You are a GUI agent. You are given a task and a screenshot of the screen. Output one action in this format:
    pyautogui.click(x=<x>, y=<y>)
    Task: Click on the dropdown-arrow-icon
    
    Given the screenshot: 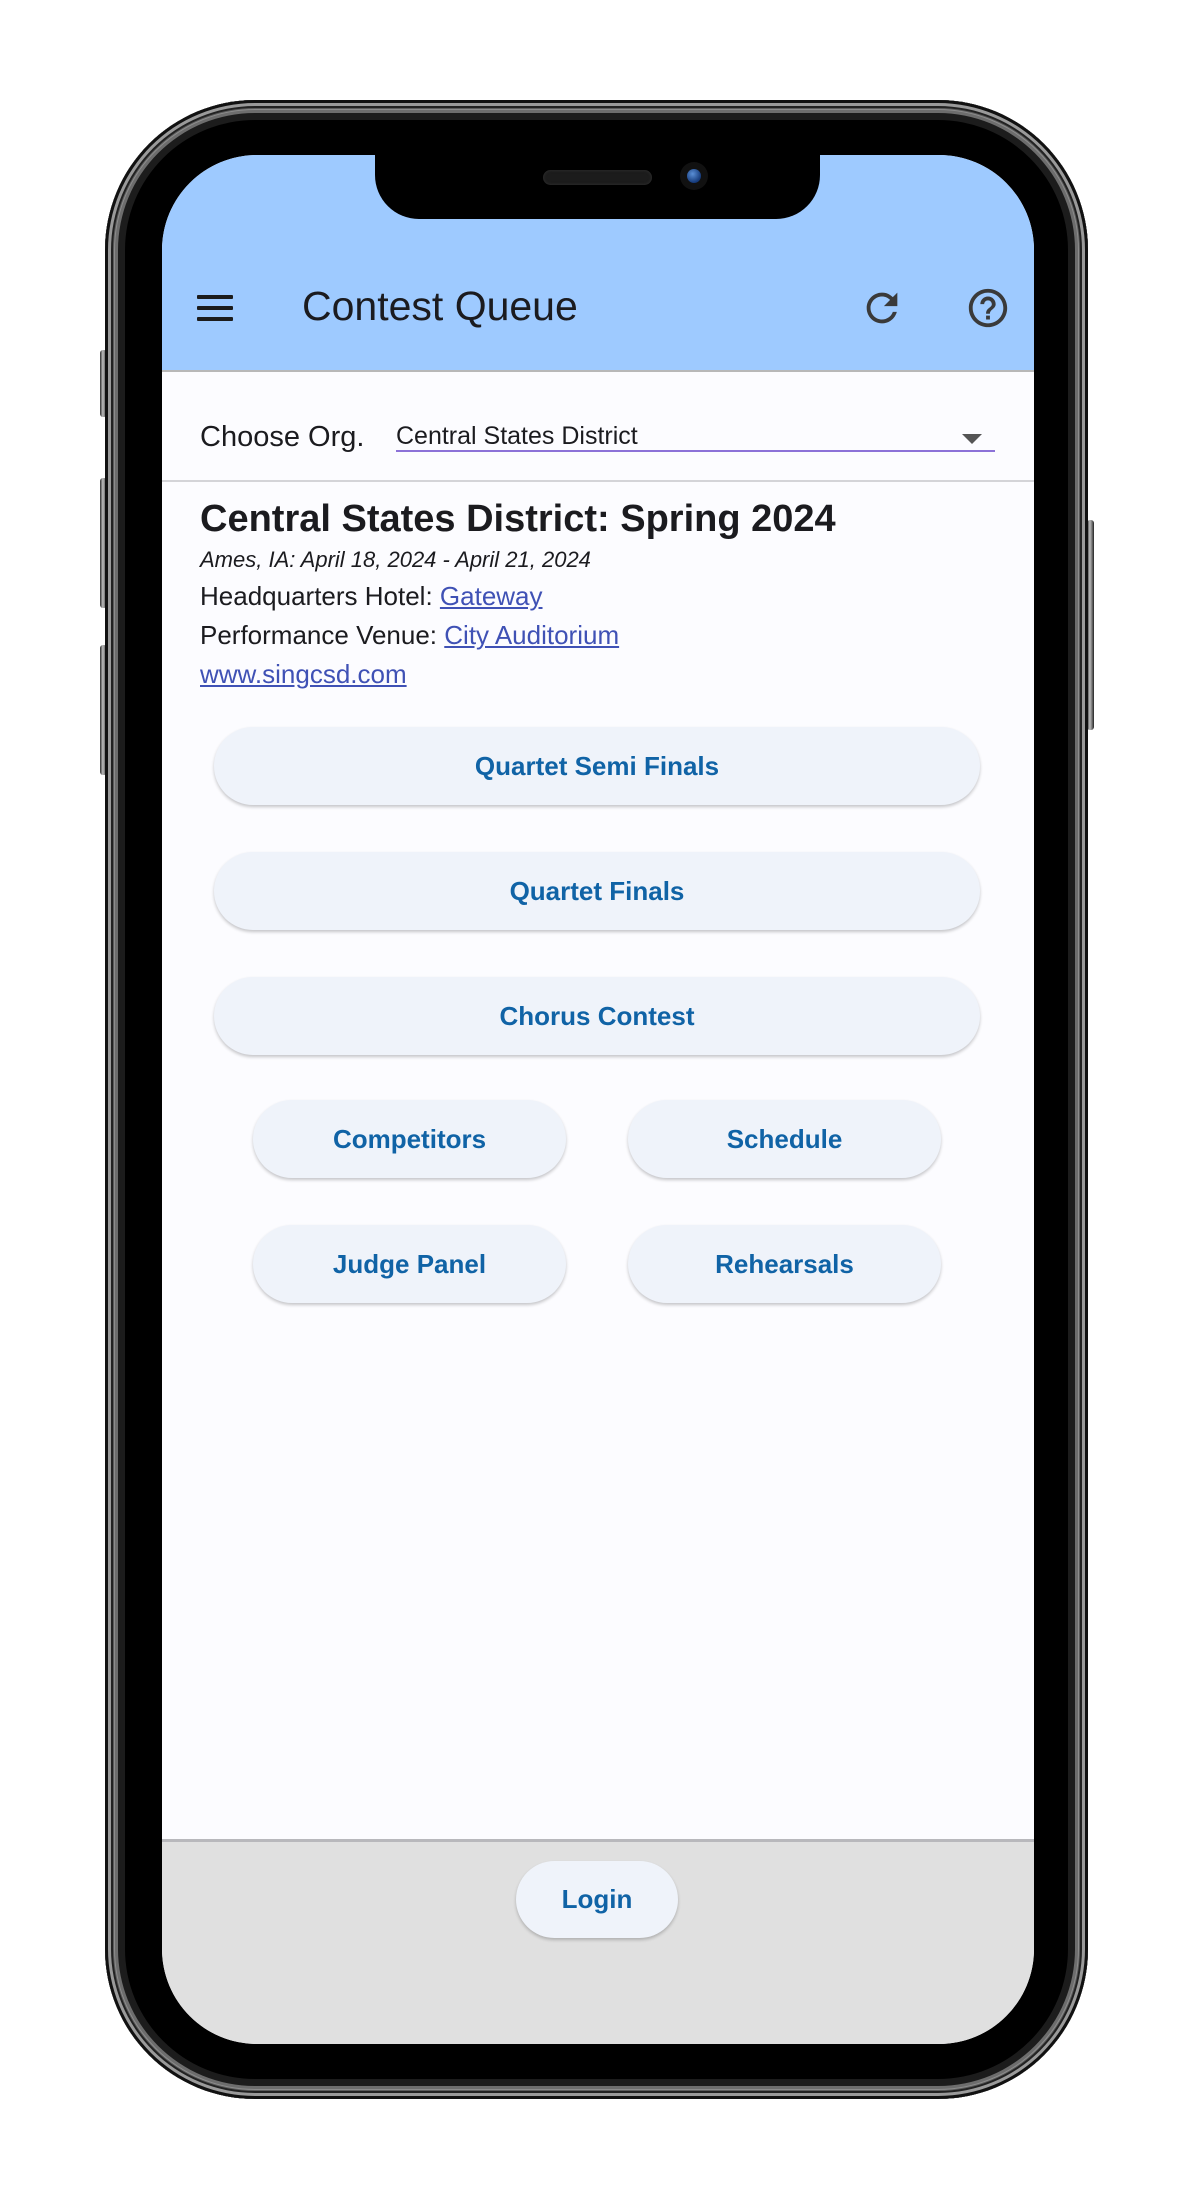 What is the action you would take?
    pyautogui.click(x=972, y=439)
    